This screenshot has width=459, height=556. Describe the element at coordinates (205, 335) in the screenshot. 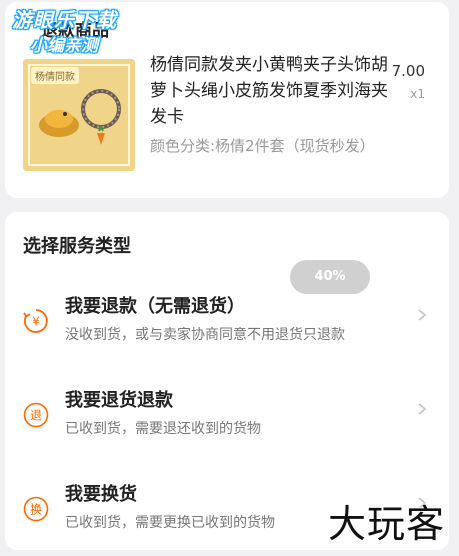

I see `option-description: 没收到货，或与卖家协商同意不用退货只退款` at that location.